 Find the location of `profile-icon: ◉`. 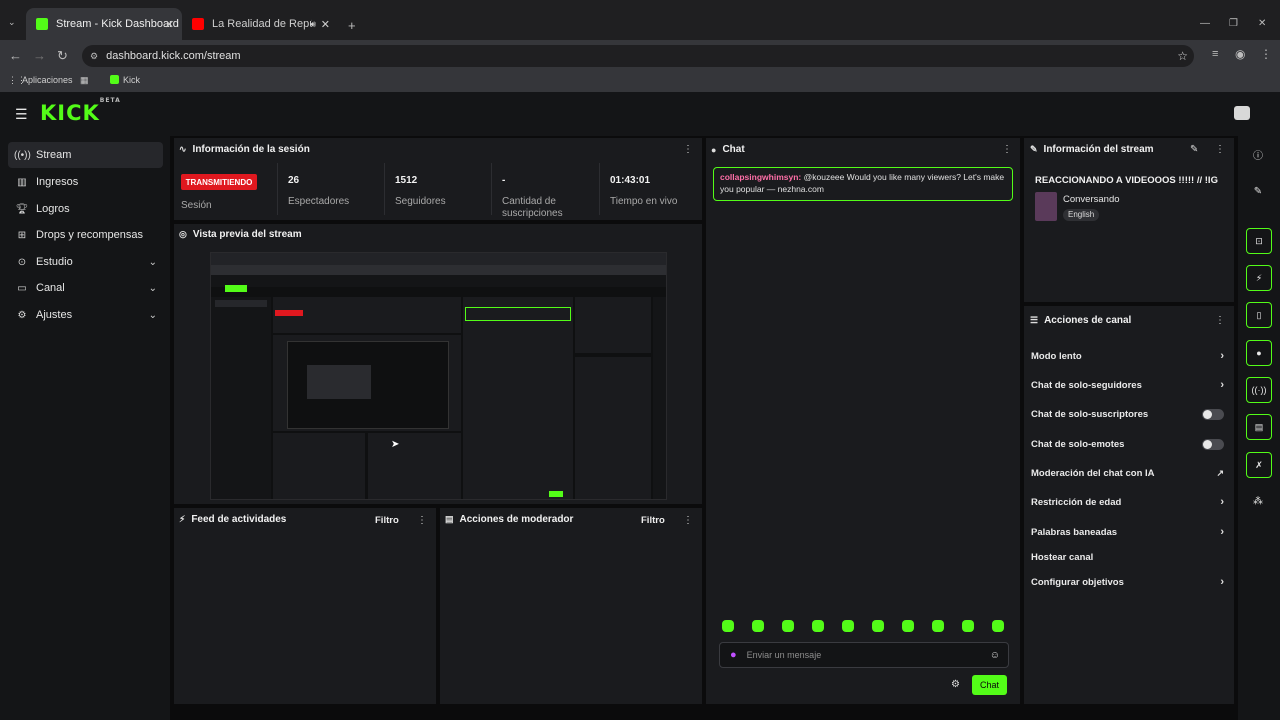

profile-icon: ◉ is located at coordinates (1240, 54).